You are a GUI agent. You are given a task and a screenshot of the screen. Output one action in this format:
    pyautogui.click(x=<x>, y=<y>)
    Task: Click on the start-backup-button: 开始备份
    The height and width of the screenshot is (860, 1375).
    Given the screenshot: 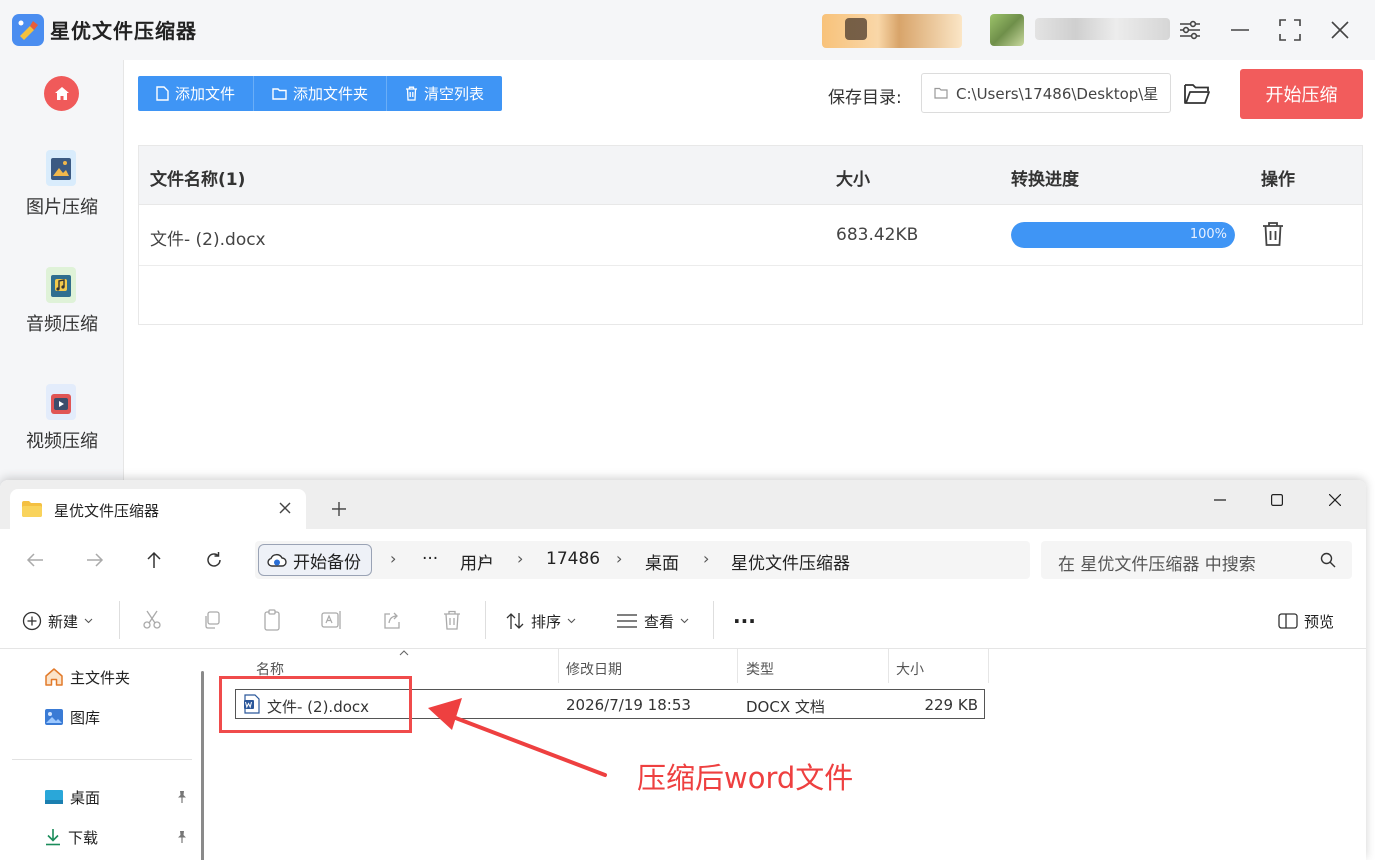 What is the action you would take?
    pyautogui.click(x=315, y=560)
    